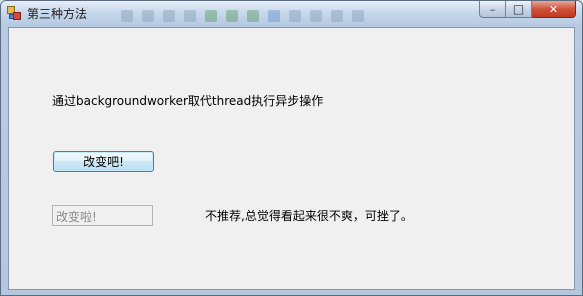  I want to click on maximize-button: □, so click(519, 9).